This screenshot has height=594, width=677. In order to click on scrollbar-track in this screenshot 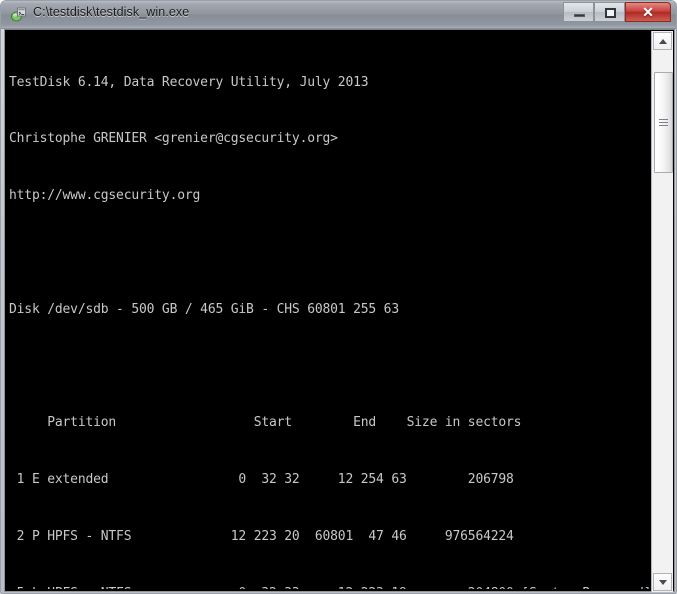, I will do `click(663, 311)`.